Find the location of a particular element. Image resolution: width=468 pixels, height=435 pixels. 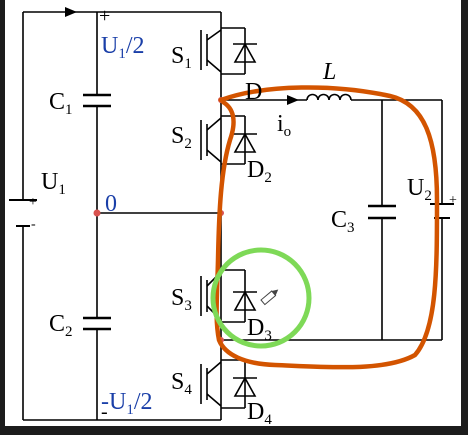

s4-label: S4 is located at coordinates (181, 383).